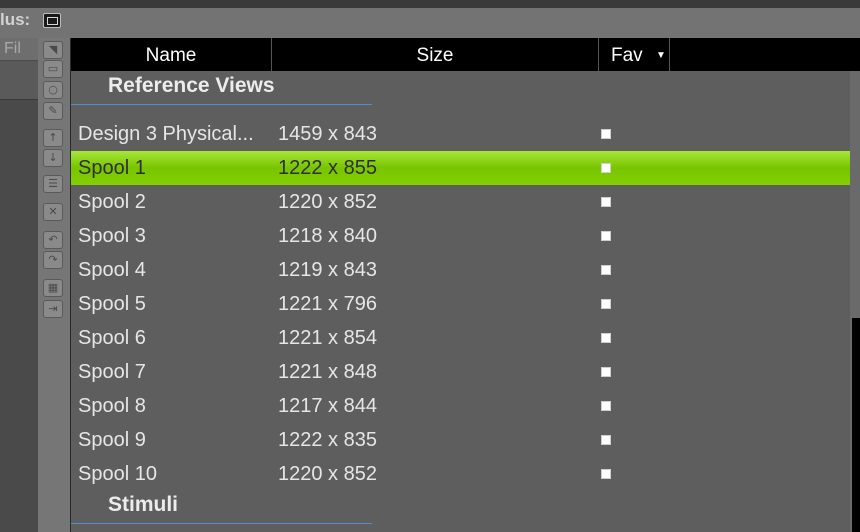 Image resolution: width=860 pixels, height=532 pixels. What do you see at coordinates (327, 236) in the screenshot?
I see `row-size: 1218 x 840` at bounding box center [327, 236].